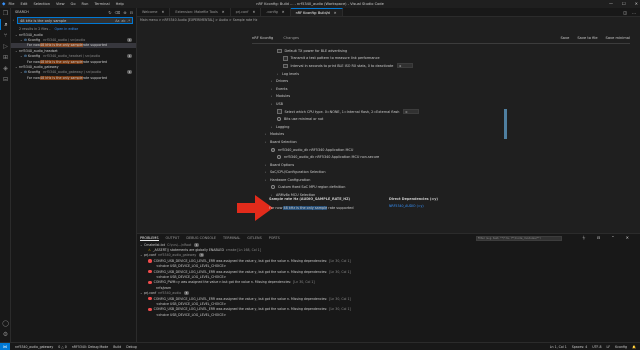  Describe the element at coordinates (117, 21) in the screenshot. I see `match-case-icon: Aa` at that location.